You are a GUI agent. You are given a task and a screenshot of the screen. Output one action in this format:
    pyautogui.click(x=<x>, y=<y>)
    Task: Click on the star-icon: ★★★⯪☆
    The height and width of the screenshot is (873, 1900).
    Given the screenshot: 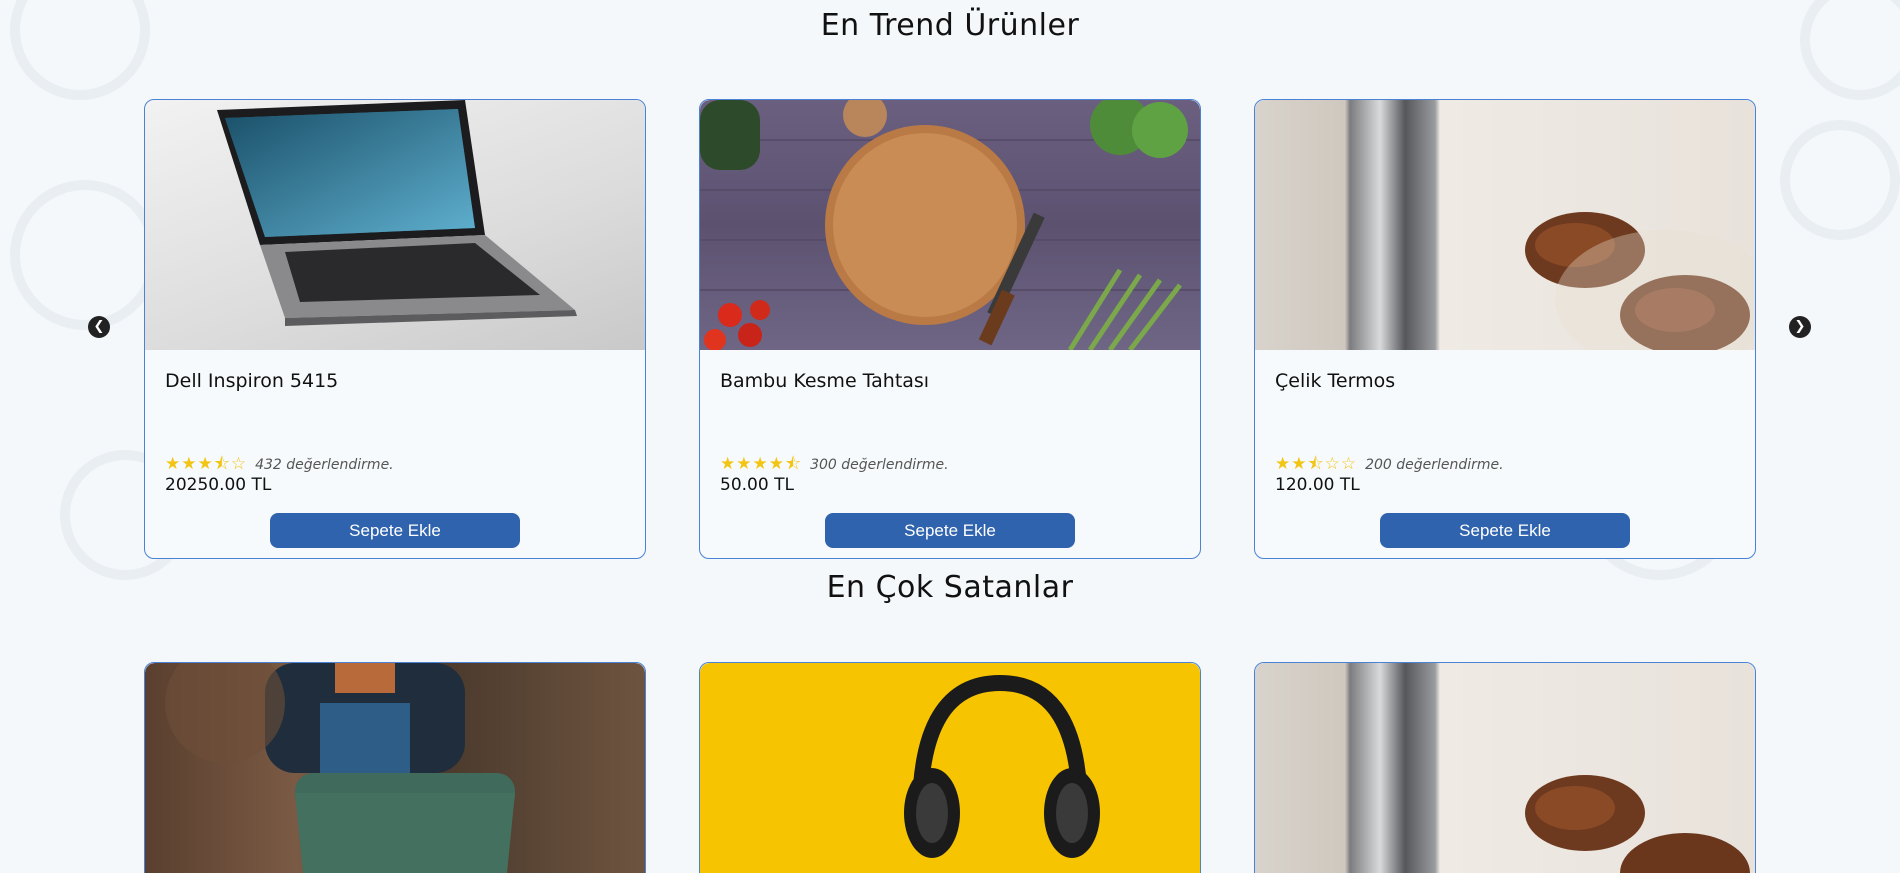 What is the action you would take?
    pyautogui.click(x=206, y=464)
    